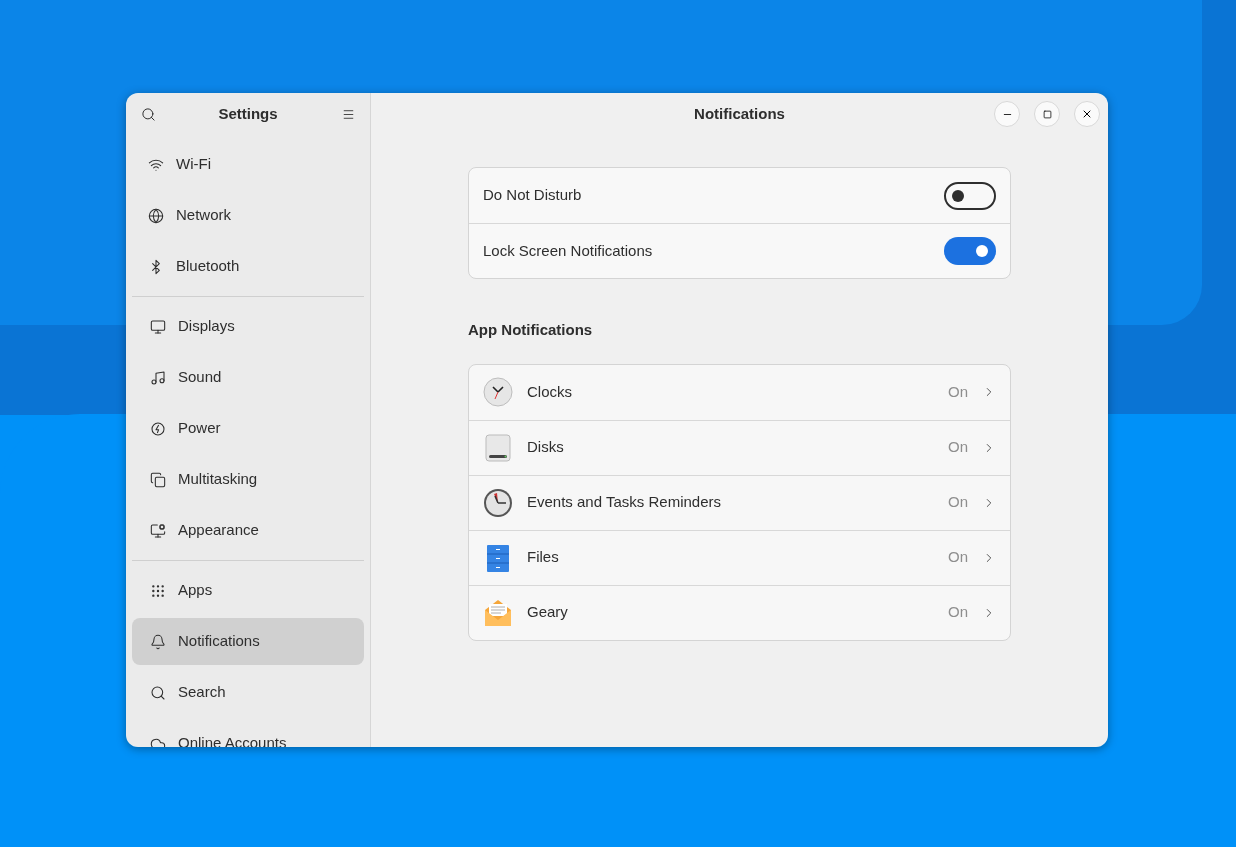  What do you see at coordinates (532, 195) in the screenshot?
I see `setting-label: Do Not Disturb` at bounding box center [532, 195].